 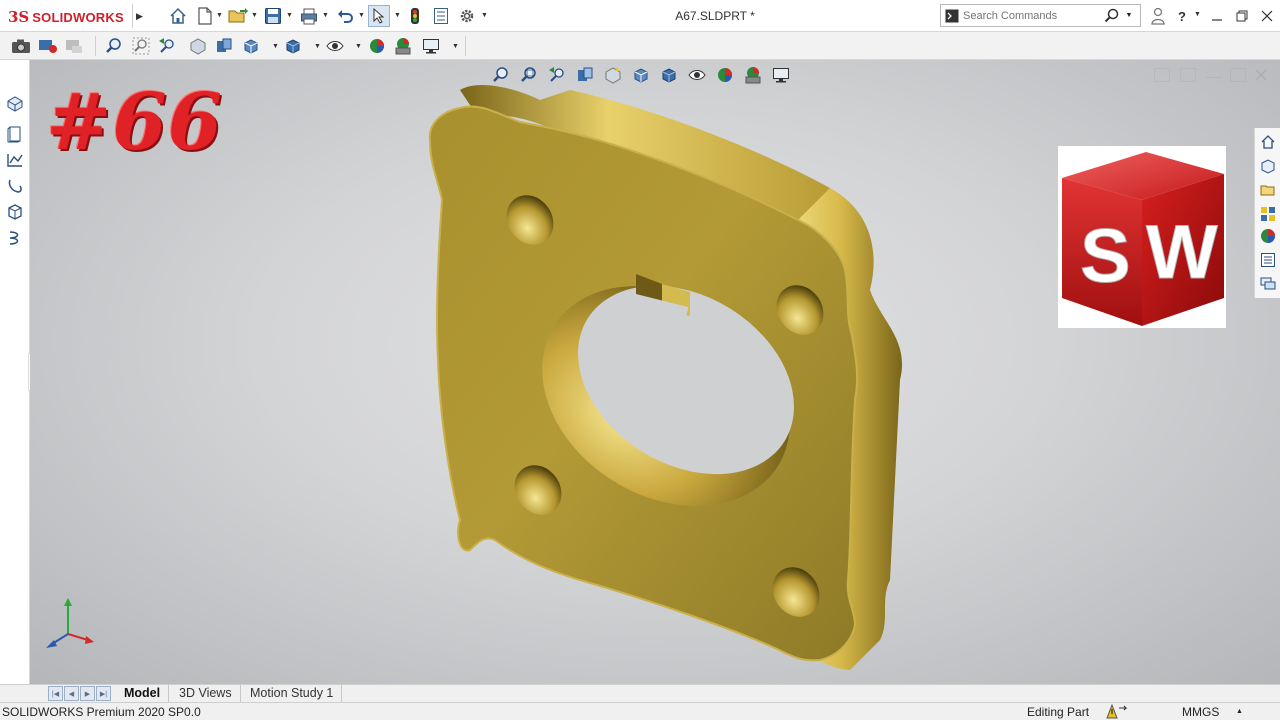 What do you see at coordinates (325, 15) in the screenshot?
I see `print-dropdown-caret-icon: ▼` at bounding box center [325, 15].